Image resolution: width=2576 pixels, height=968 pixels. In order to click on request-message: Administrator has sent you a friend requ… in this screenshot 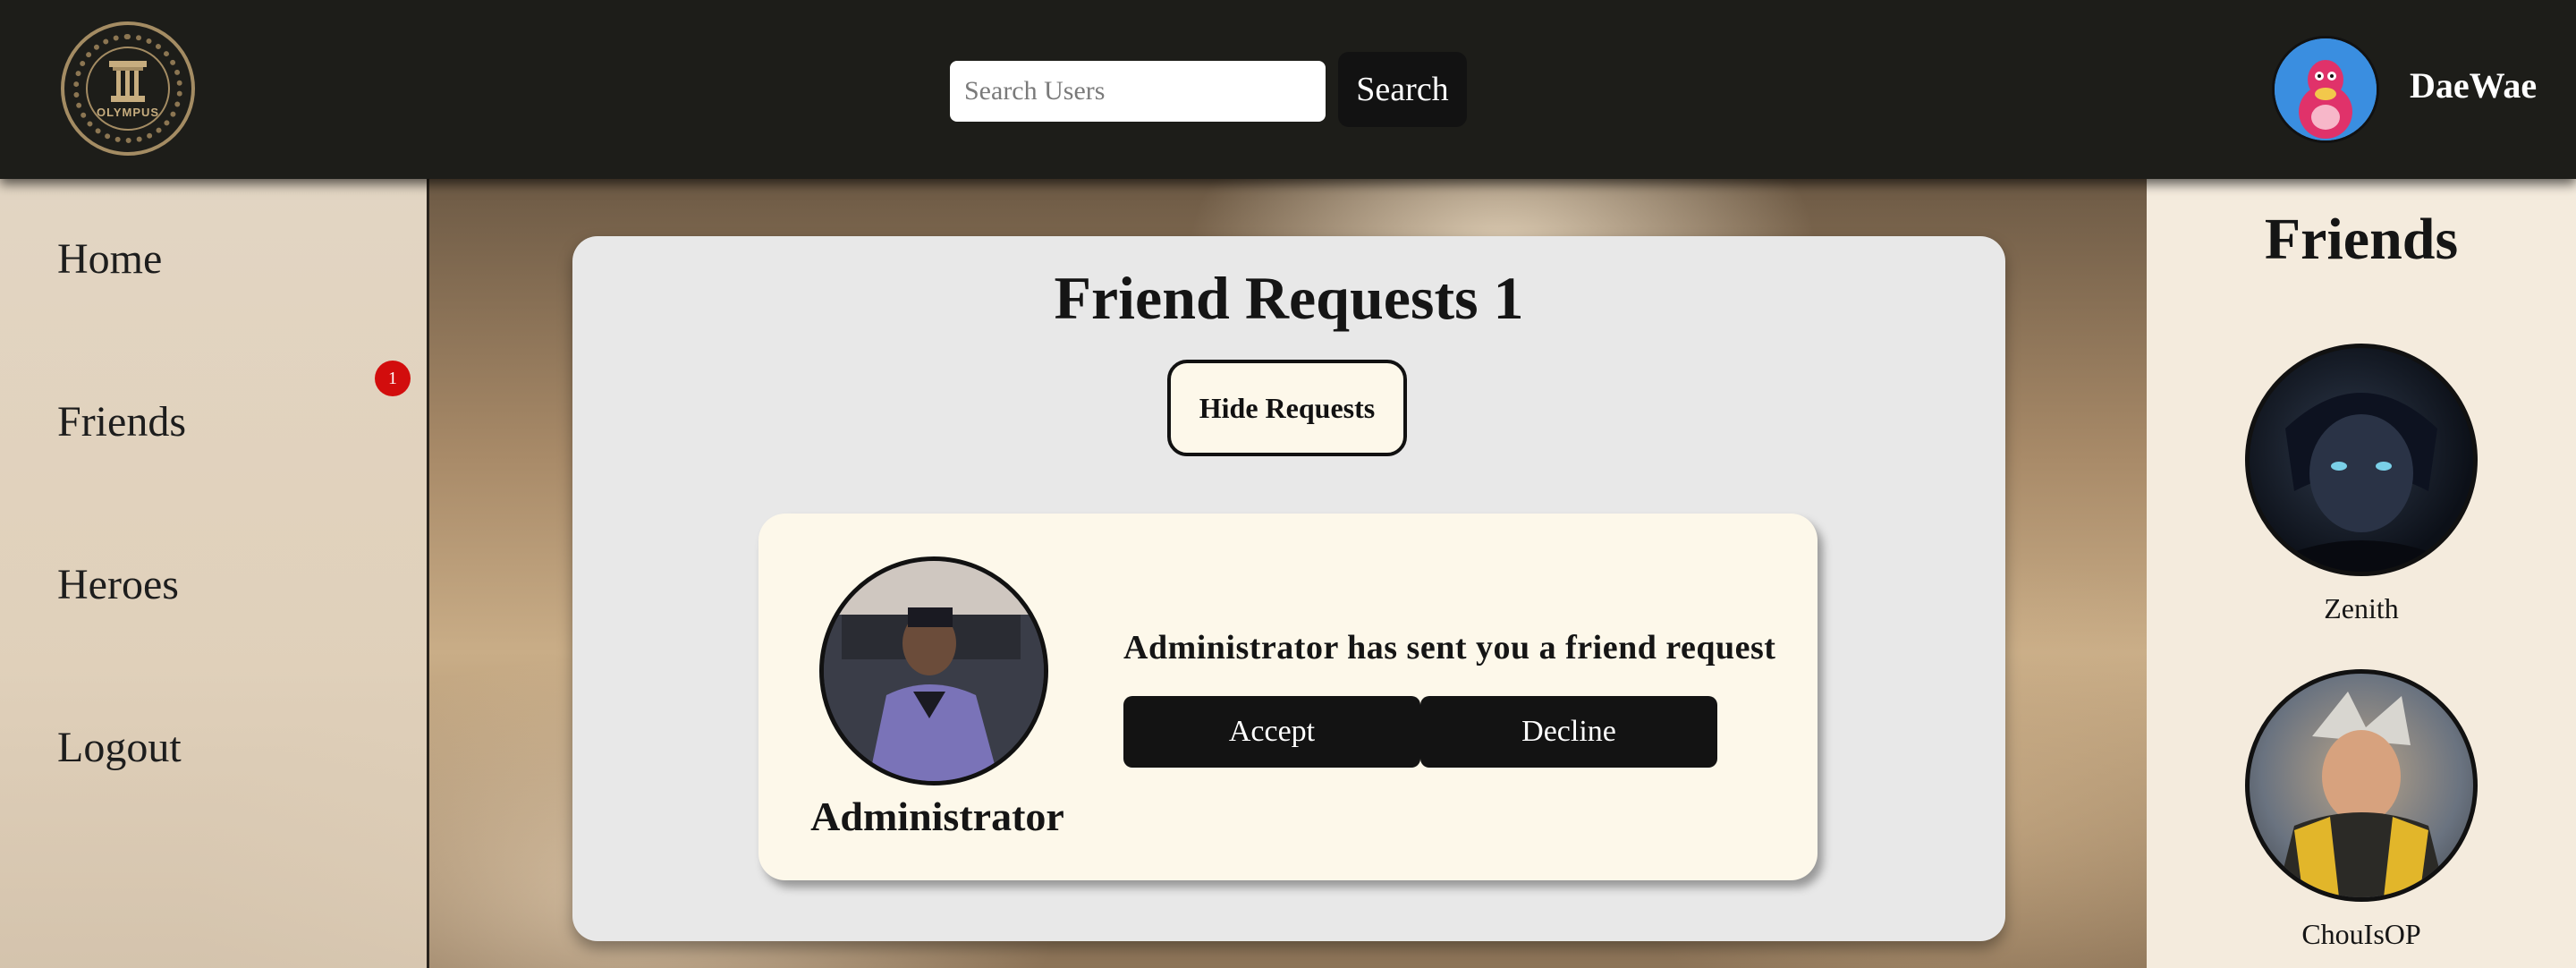, I will do `click(1449, 648)`.